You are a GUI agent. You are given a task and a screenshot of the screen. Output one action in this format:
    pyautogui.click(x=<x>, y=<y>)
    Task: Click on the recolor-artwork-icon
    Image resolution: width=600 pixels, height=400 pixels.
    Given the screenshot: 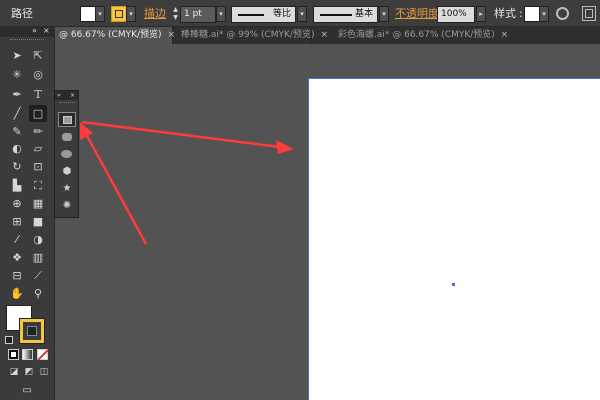 What is the action you would take?
    pyautogui.click(x=562, y=13)
    